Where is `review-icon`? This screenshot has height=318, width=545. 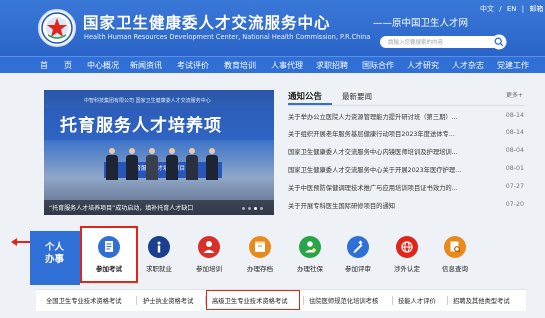 review-icon is located at coordinates (358, 247).